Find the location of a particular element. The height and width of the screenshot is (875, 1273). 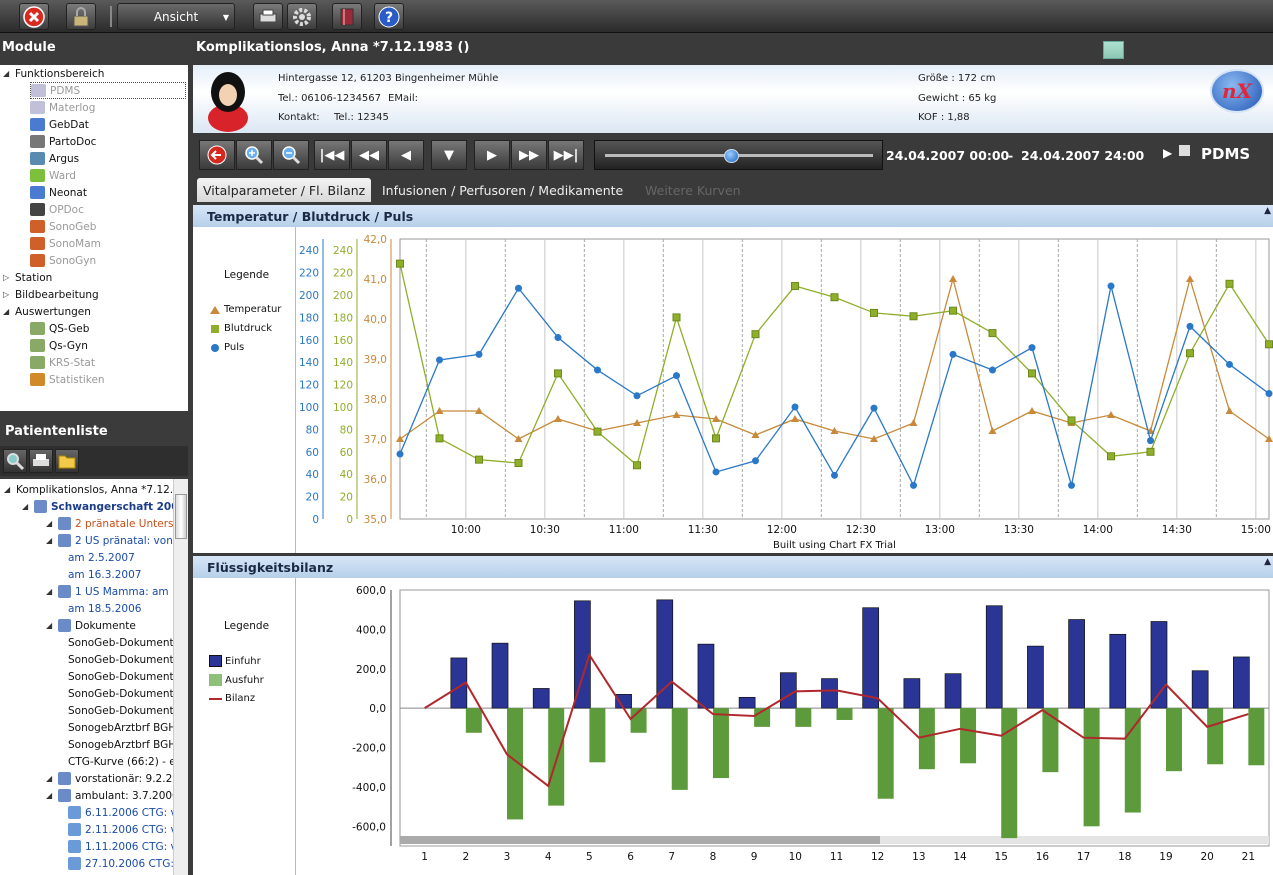

view-menu-dropdown: Ansicht ▼ is located at coordinates (176, 16).